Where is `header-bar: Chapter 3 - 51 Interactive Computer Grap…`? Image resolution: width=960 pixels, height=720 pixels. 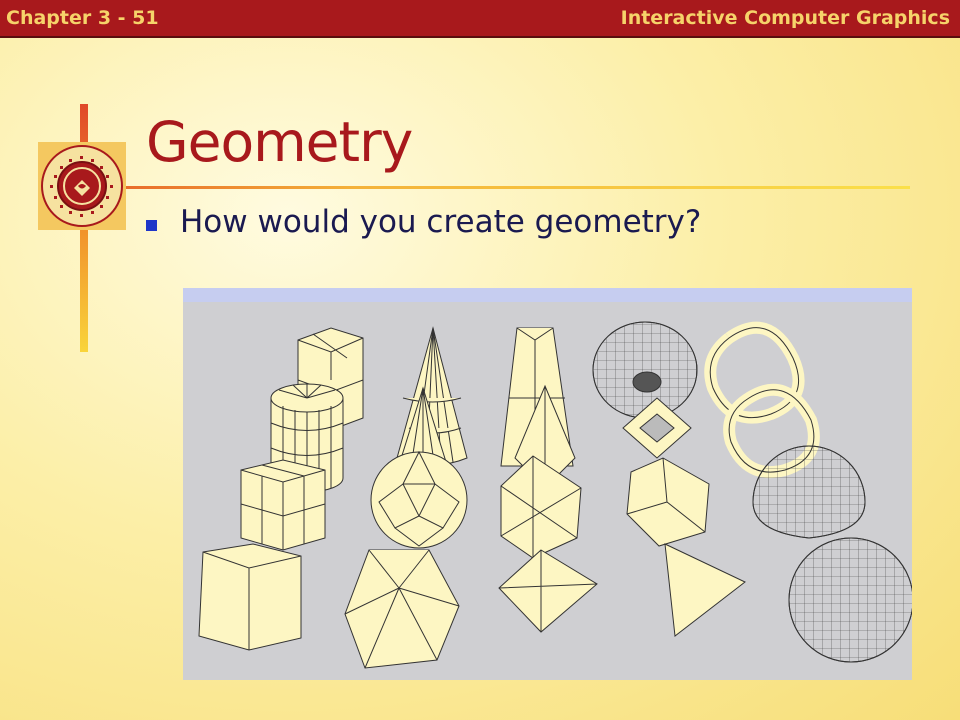
header-bar: Chapter 3 - 51 Interactive Computer Grap… is located at coordinates (480, 19).